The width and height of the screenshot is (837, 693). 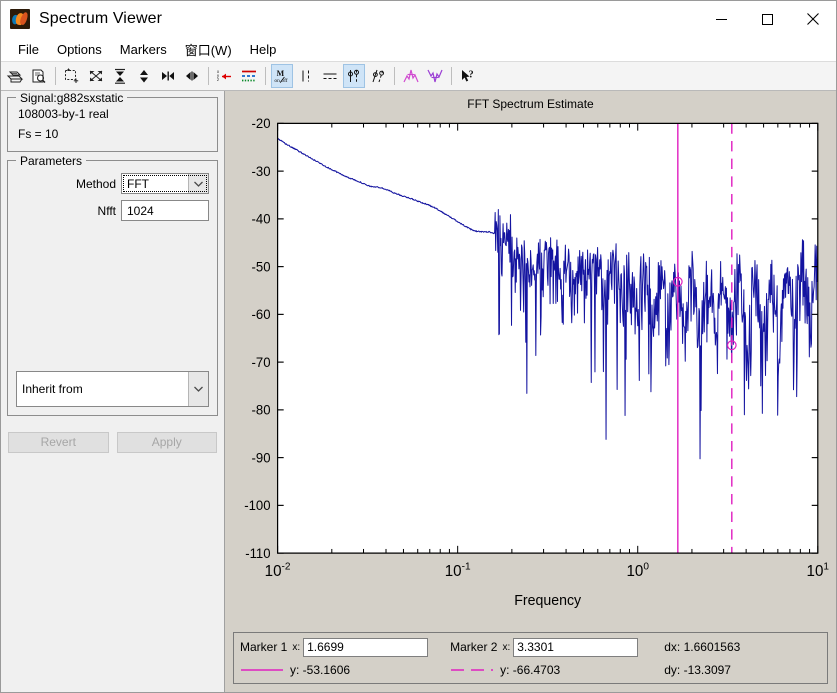 What do you see at coordinates (257, 553) in the screenshot?
I see `svg-text: -110` at bounding box center [257, 553].